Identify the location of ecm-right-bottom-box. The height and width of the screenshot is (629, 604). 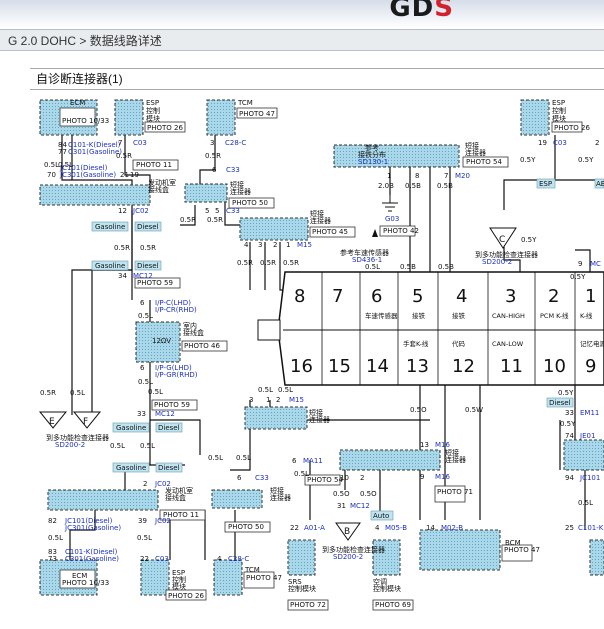
(596, 557).